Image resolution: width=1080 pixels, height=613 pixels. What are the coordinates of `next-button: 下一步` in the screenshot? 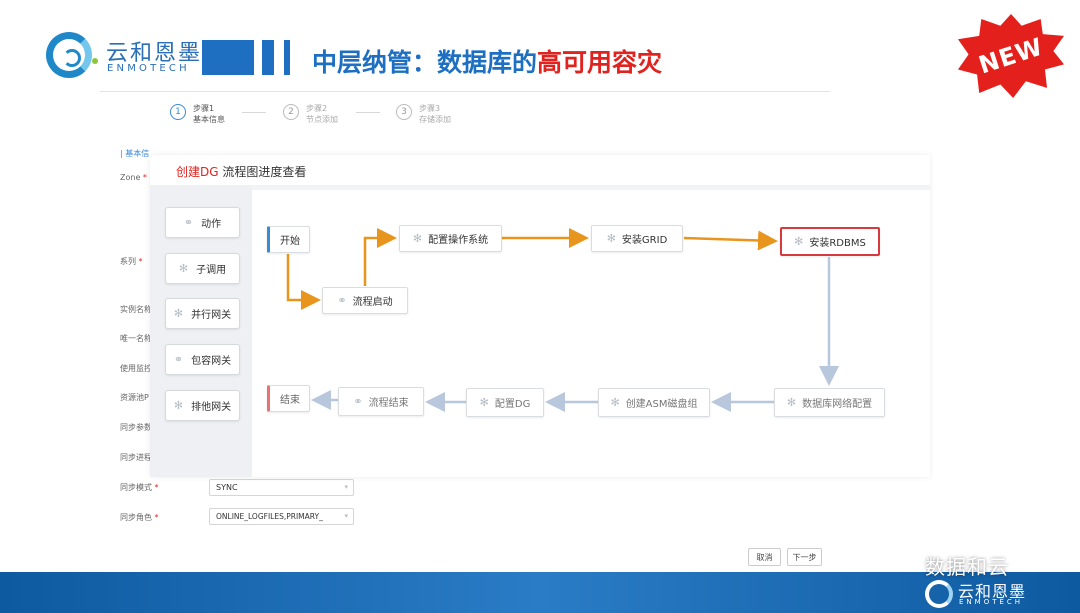 It's located at (804, 557).